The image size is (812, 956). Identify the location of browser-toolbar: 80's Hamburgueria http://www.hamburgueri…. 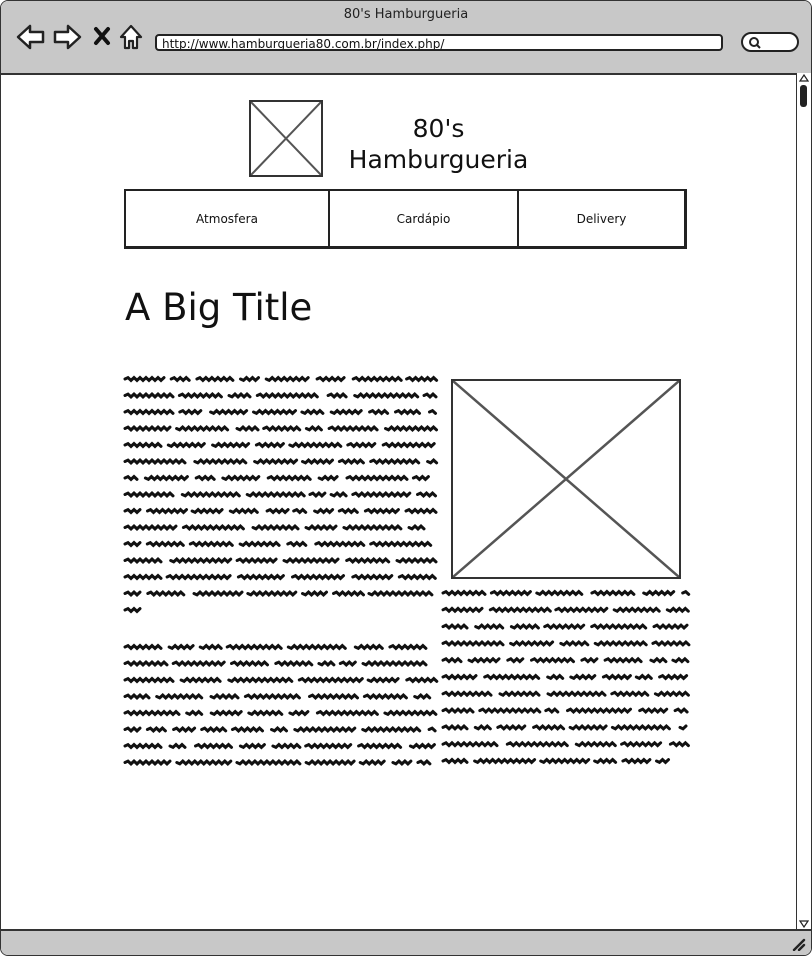
(406, 38).